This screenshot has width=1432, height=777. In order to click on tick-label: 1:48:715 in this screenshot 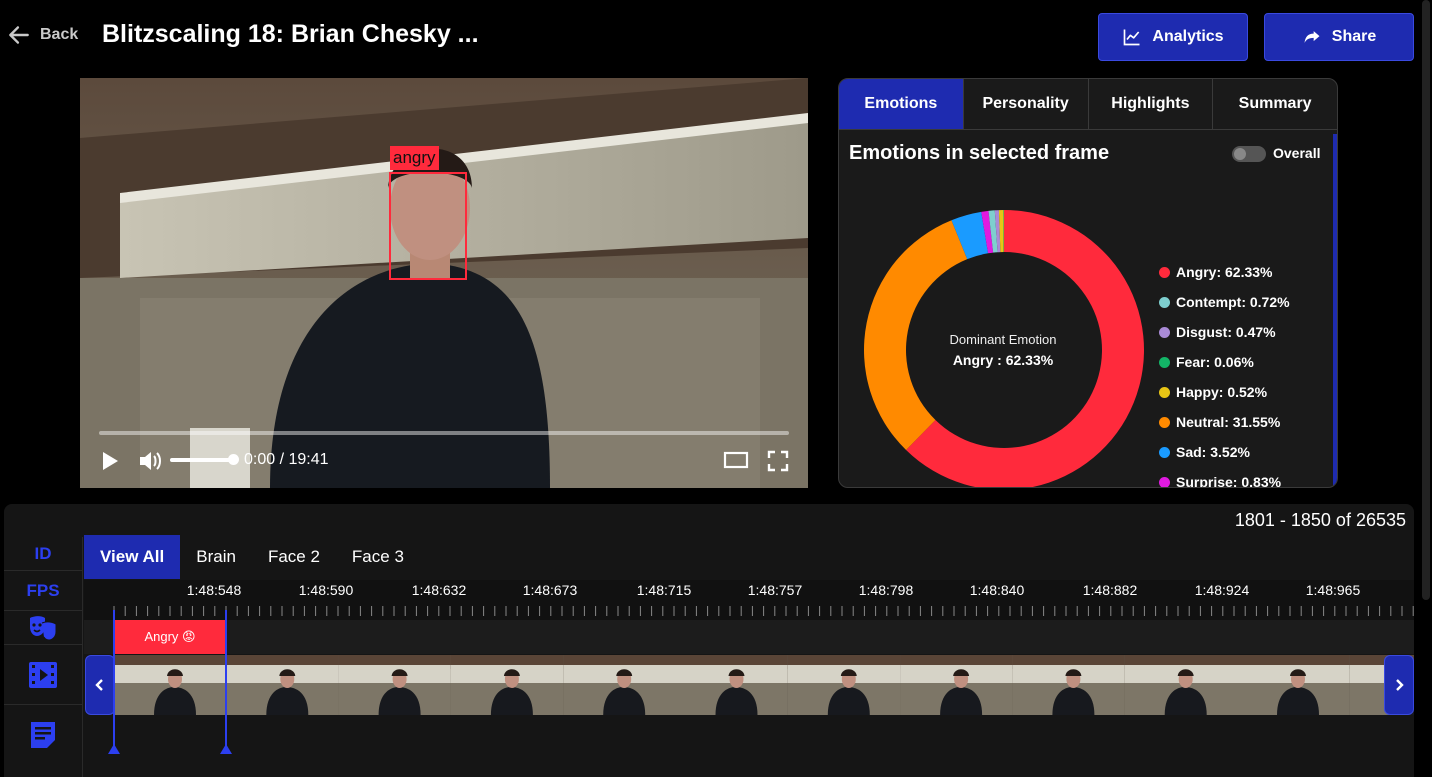, I will do `click(664, 590)`.